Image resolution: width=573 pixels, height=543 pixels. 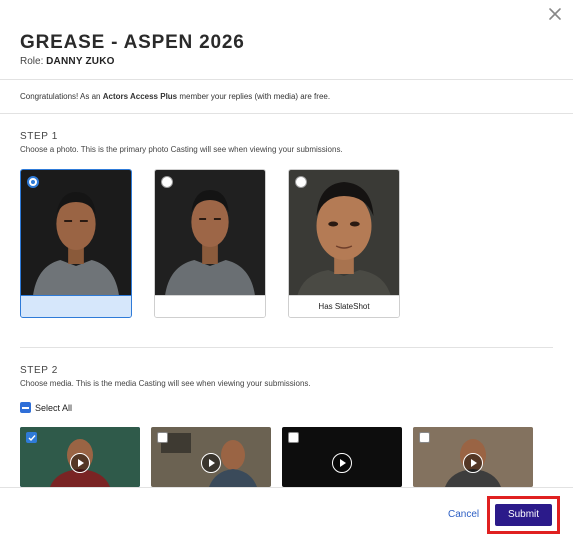 I want to click on photo-caption-3: Has SlateShot, so click(x=344, y=306).